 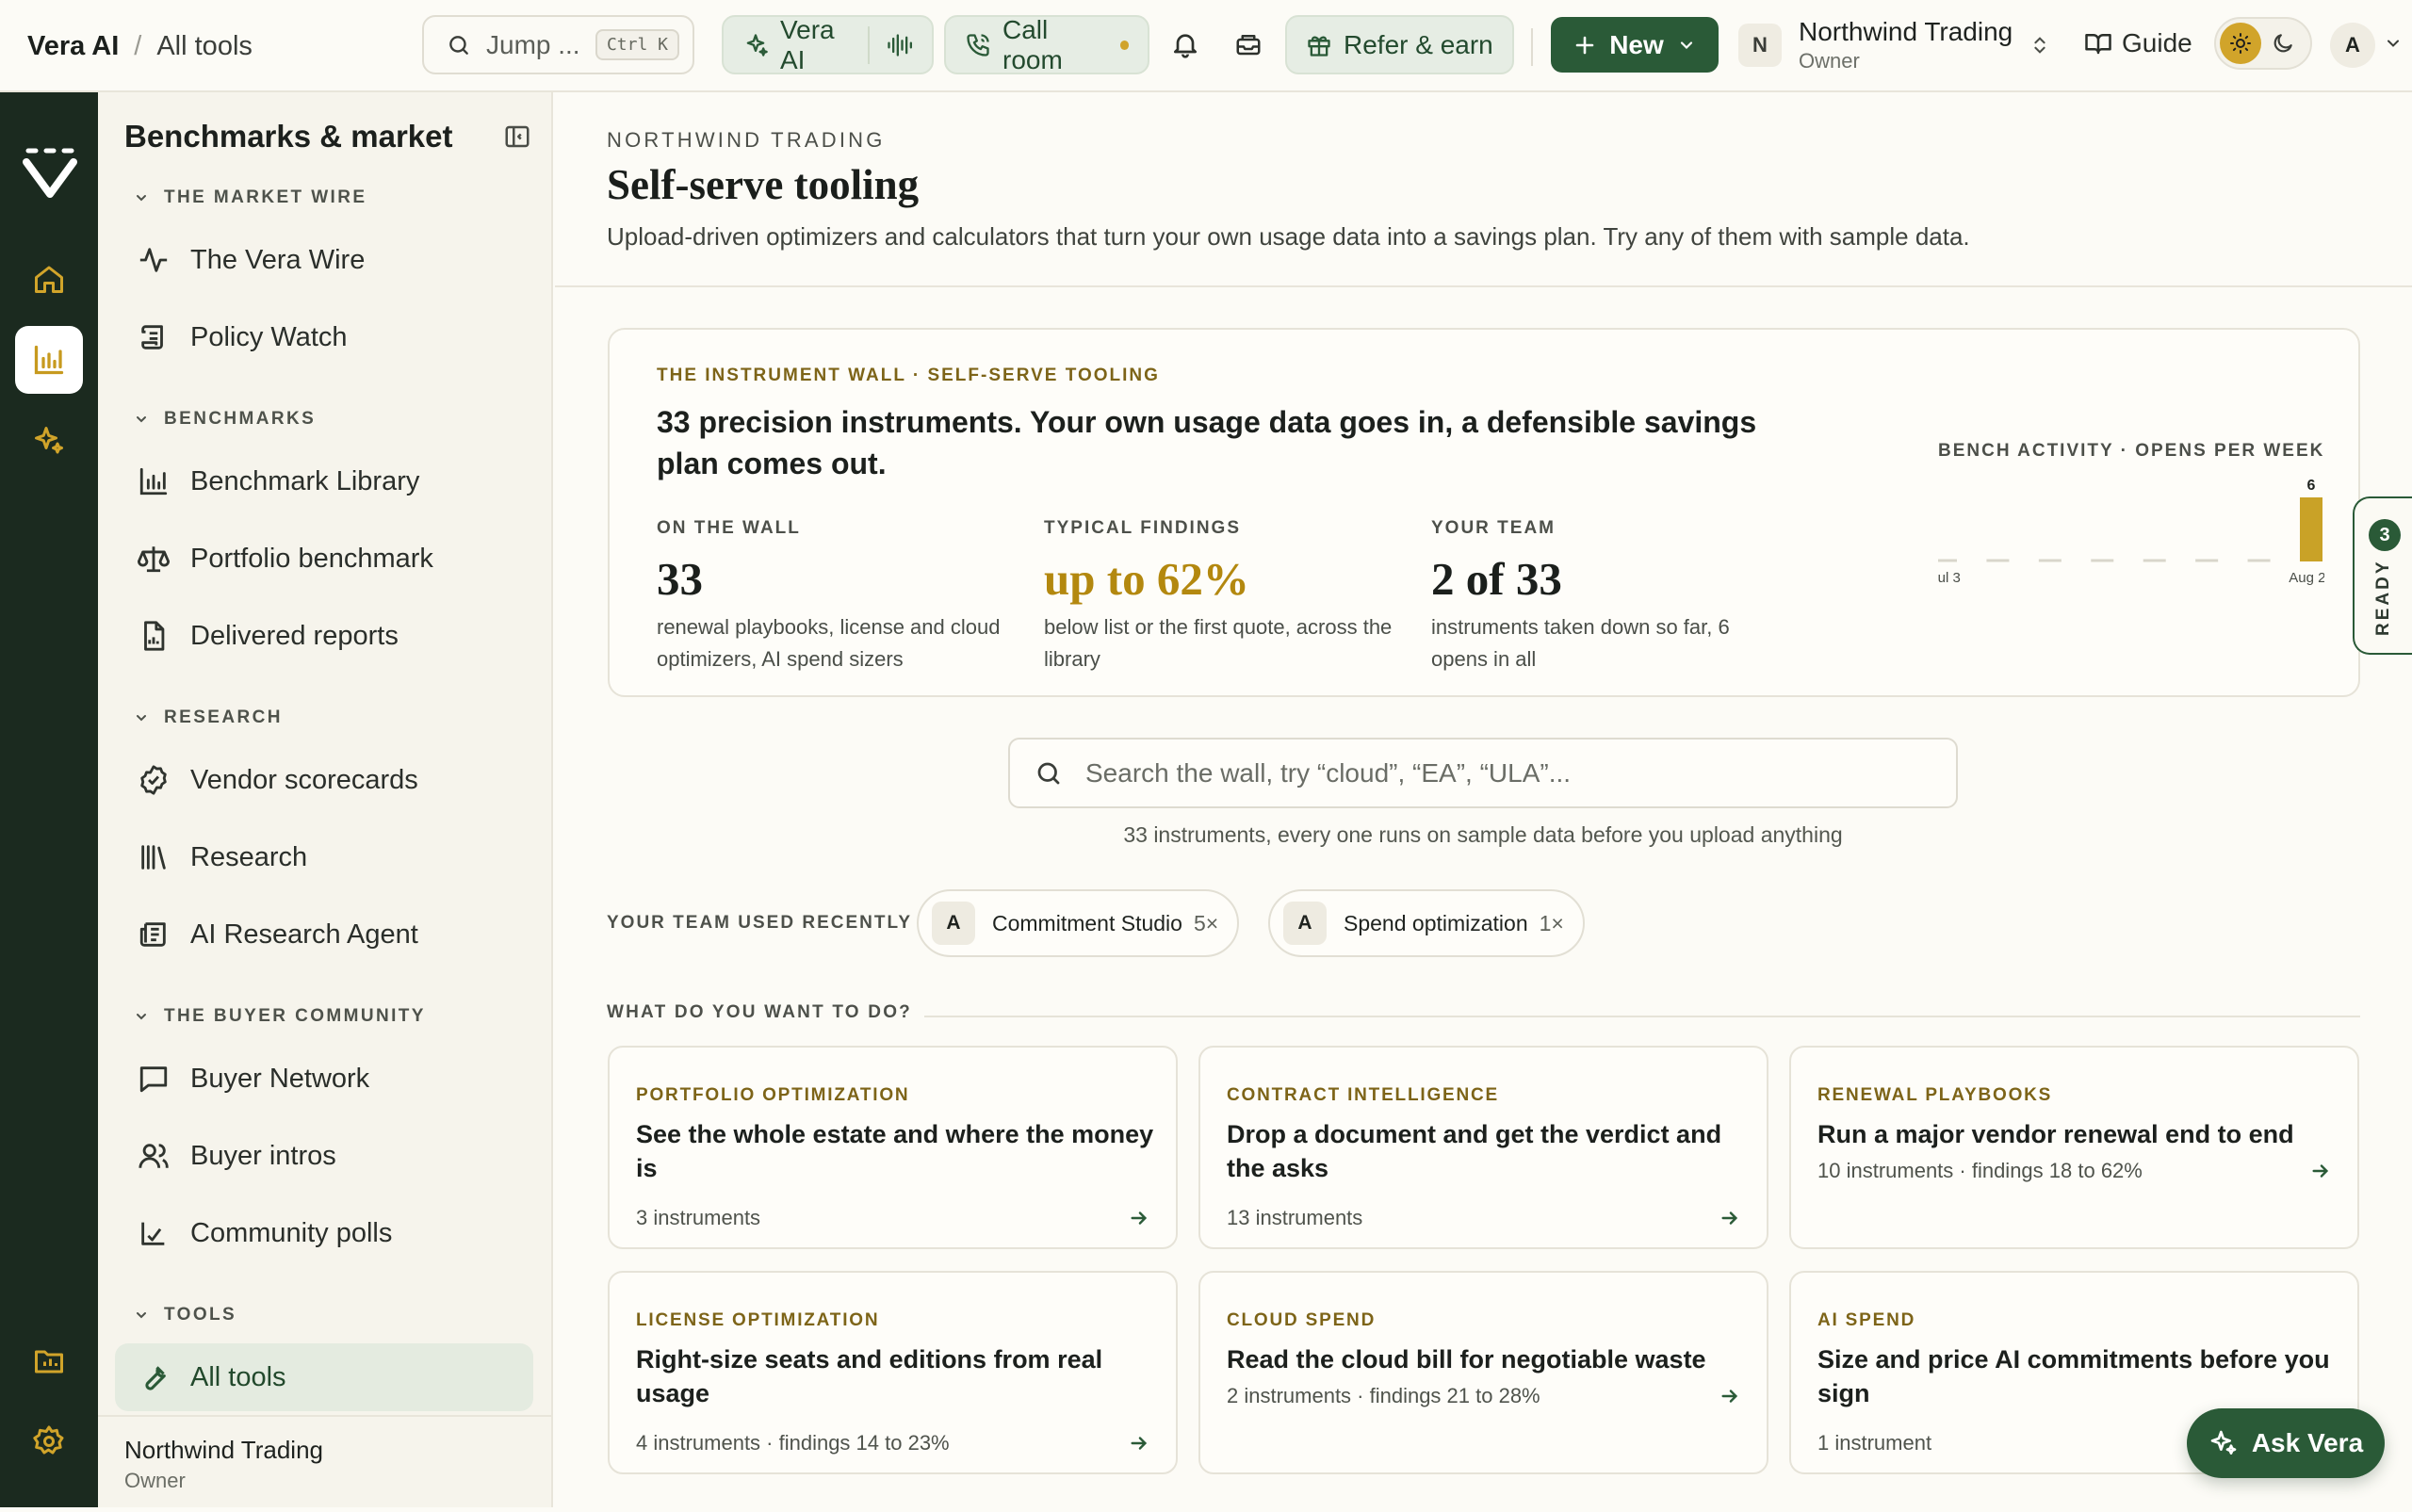 What do you see at coordinates (324, 1463) in the screenshot?
I see `sidebar-org-footer: Northwind Trading Owner` at bounding box center [324, 1463].